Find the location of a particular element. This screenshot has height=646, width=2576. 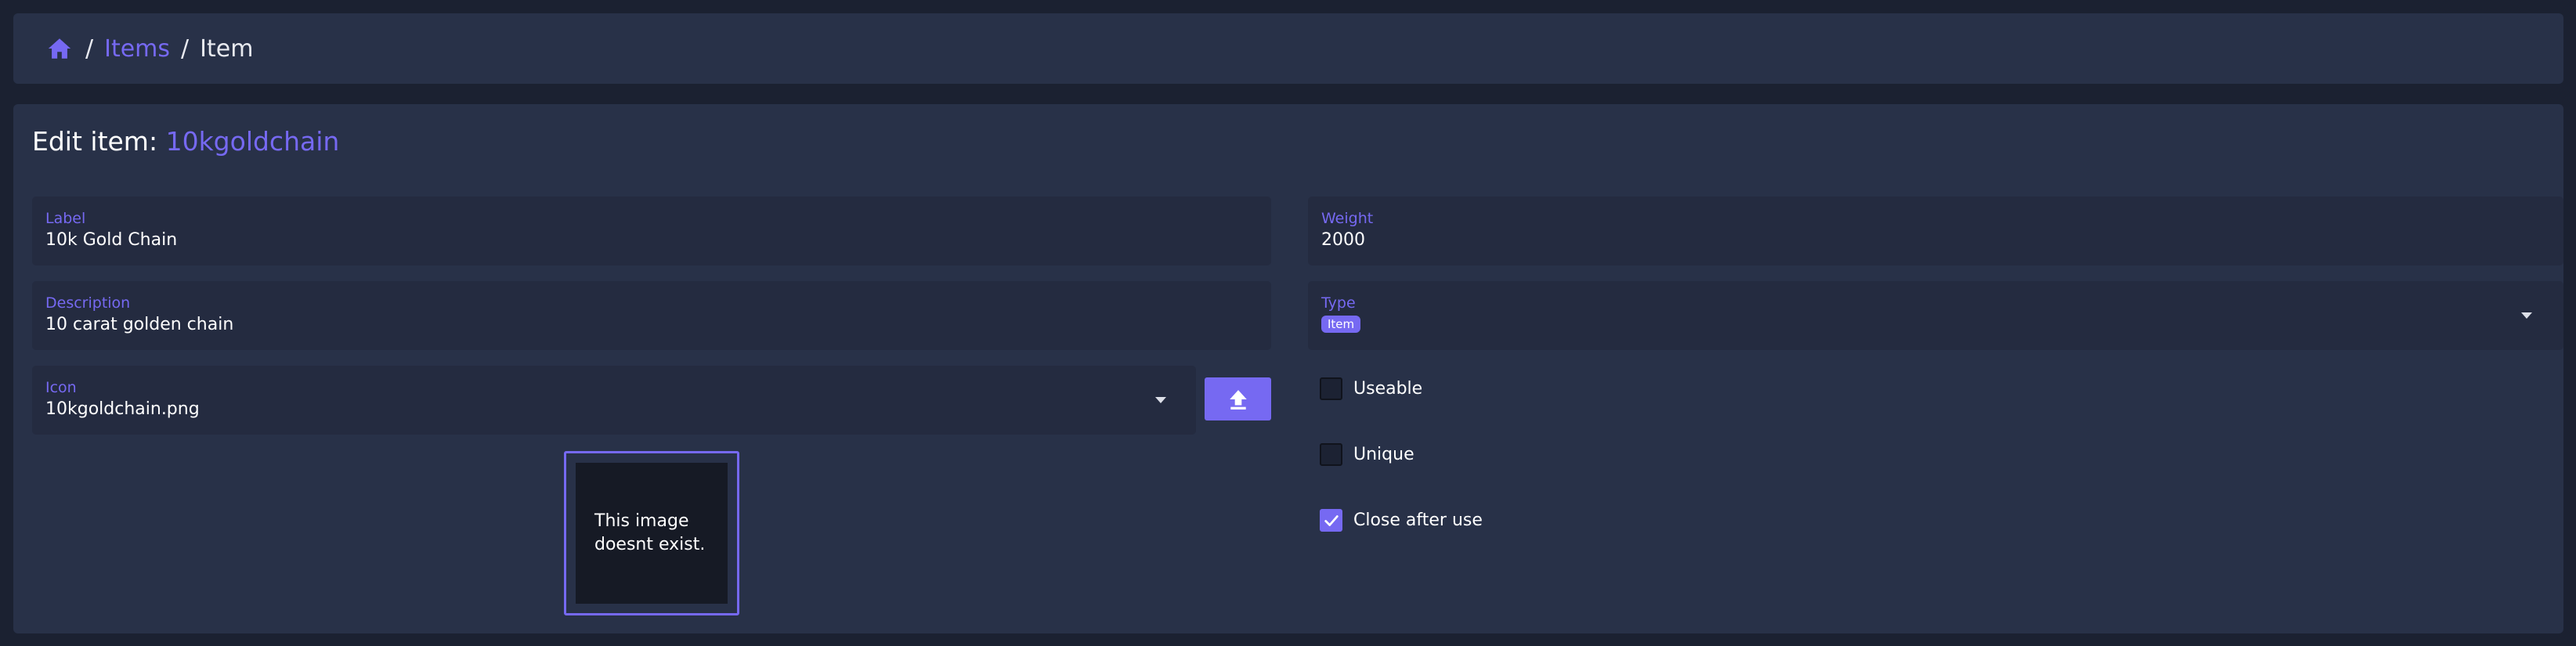

icon-select: Icon 10kgoldchain.png is located at coordinates (614, 401).